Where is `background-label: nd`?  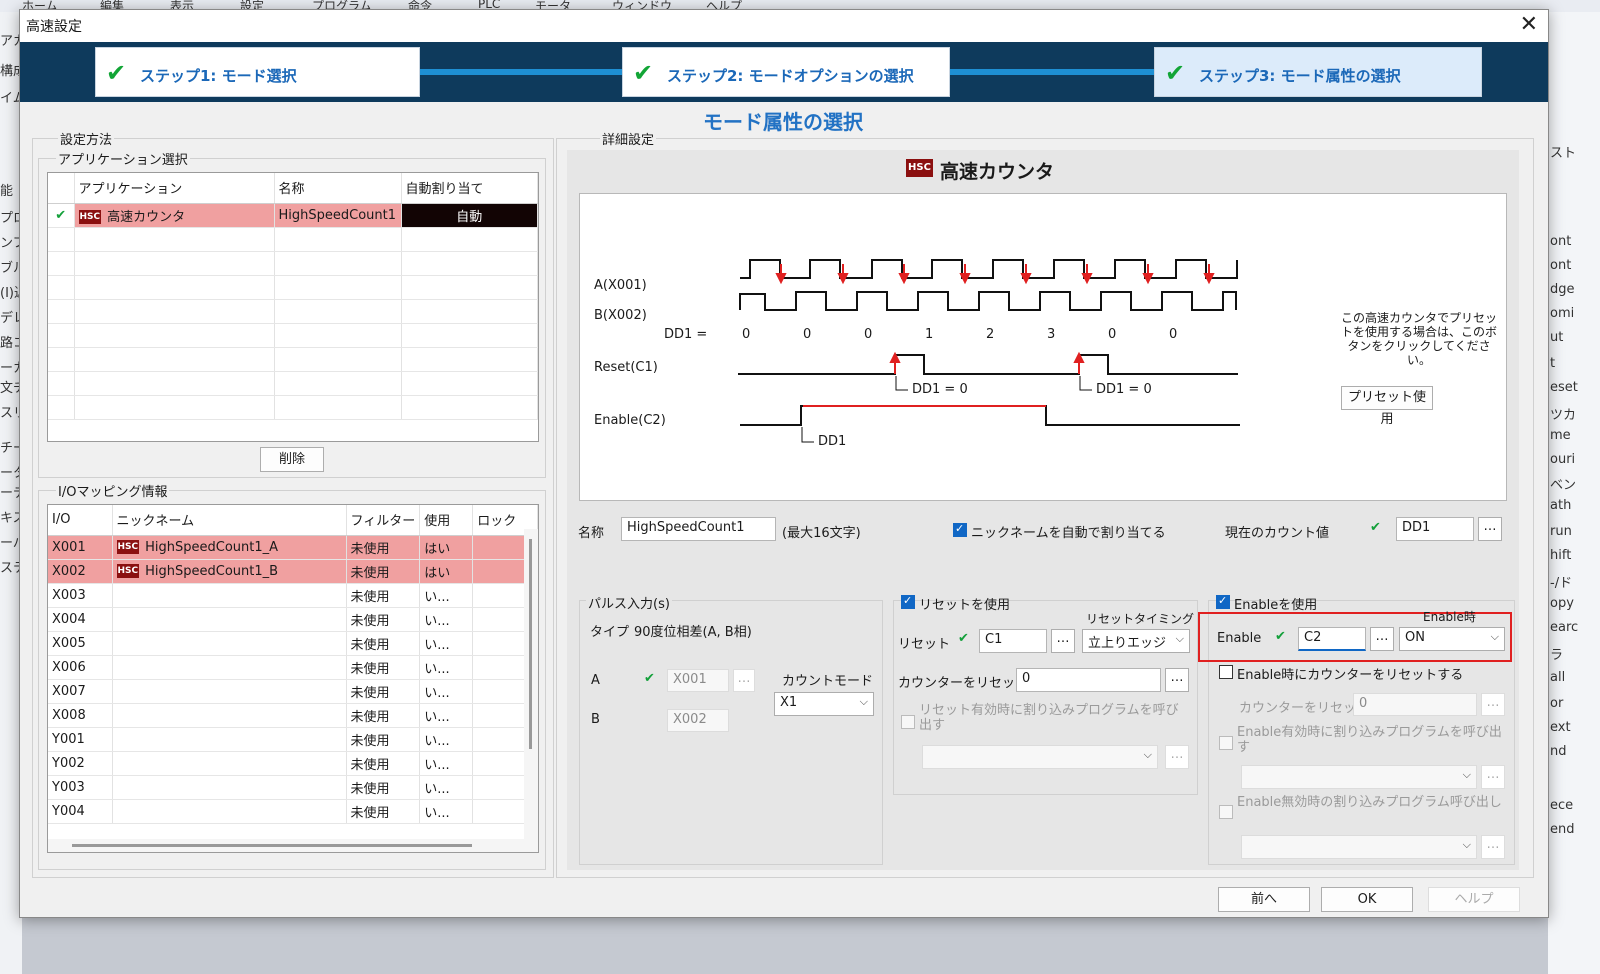 background-label: nd is located at coordinates (1558, 751).